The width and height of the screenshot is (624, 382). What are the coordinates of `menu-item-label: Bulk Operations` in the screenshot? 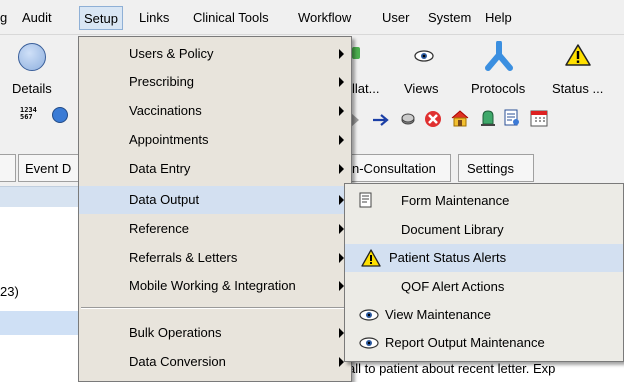 It's located at (175, 332).